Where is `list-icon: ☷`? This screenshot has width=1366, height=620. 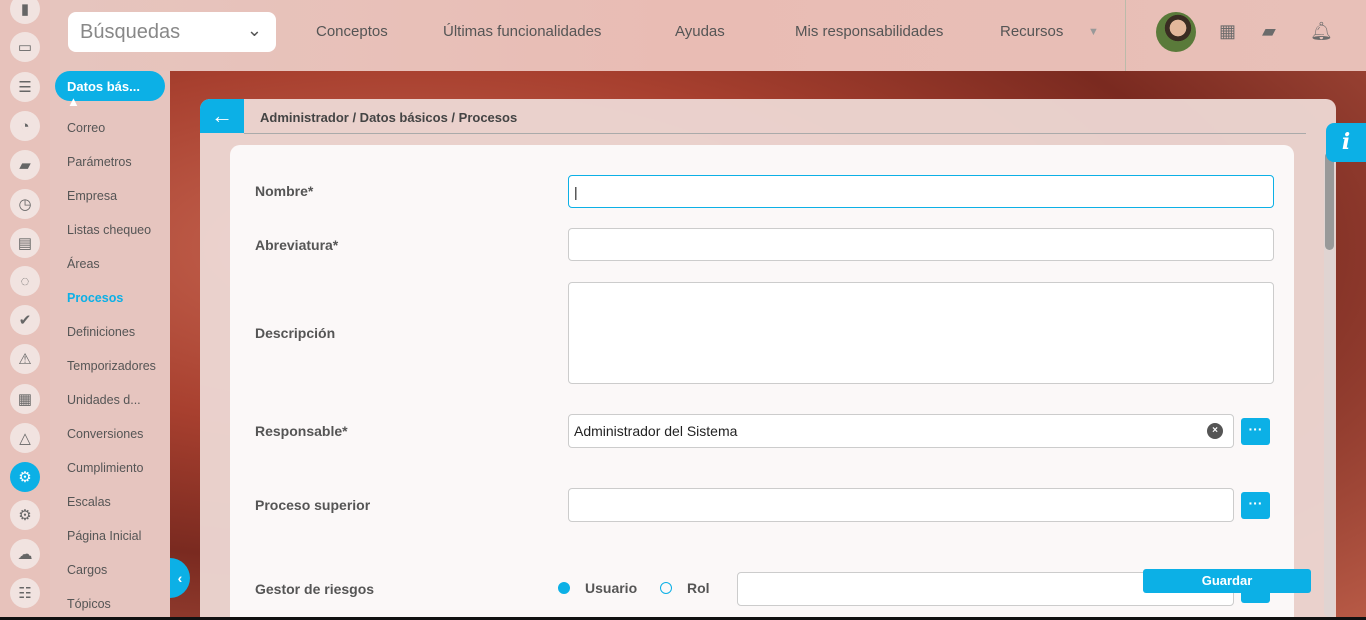
list-icon: ☷ is located at coordinates (25, 593).